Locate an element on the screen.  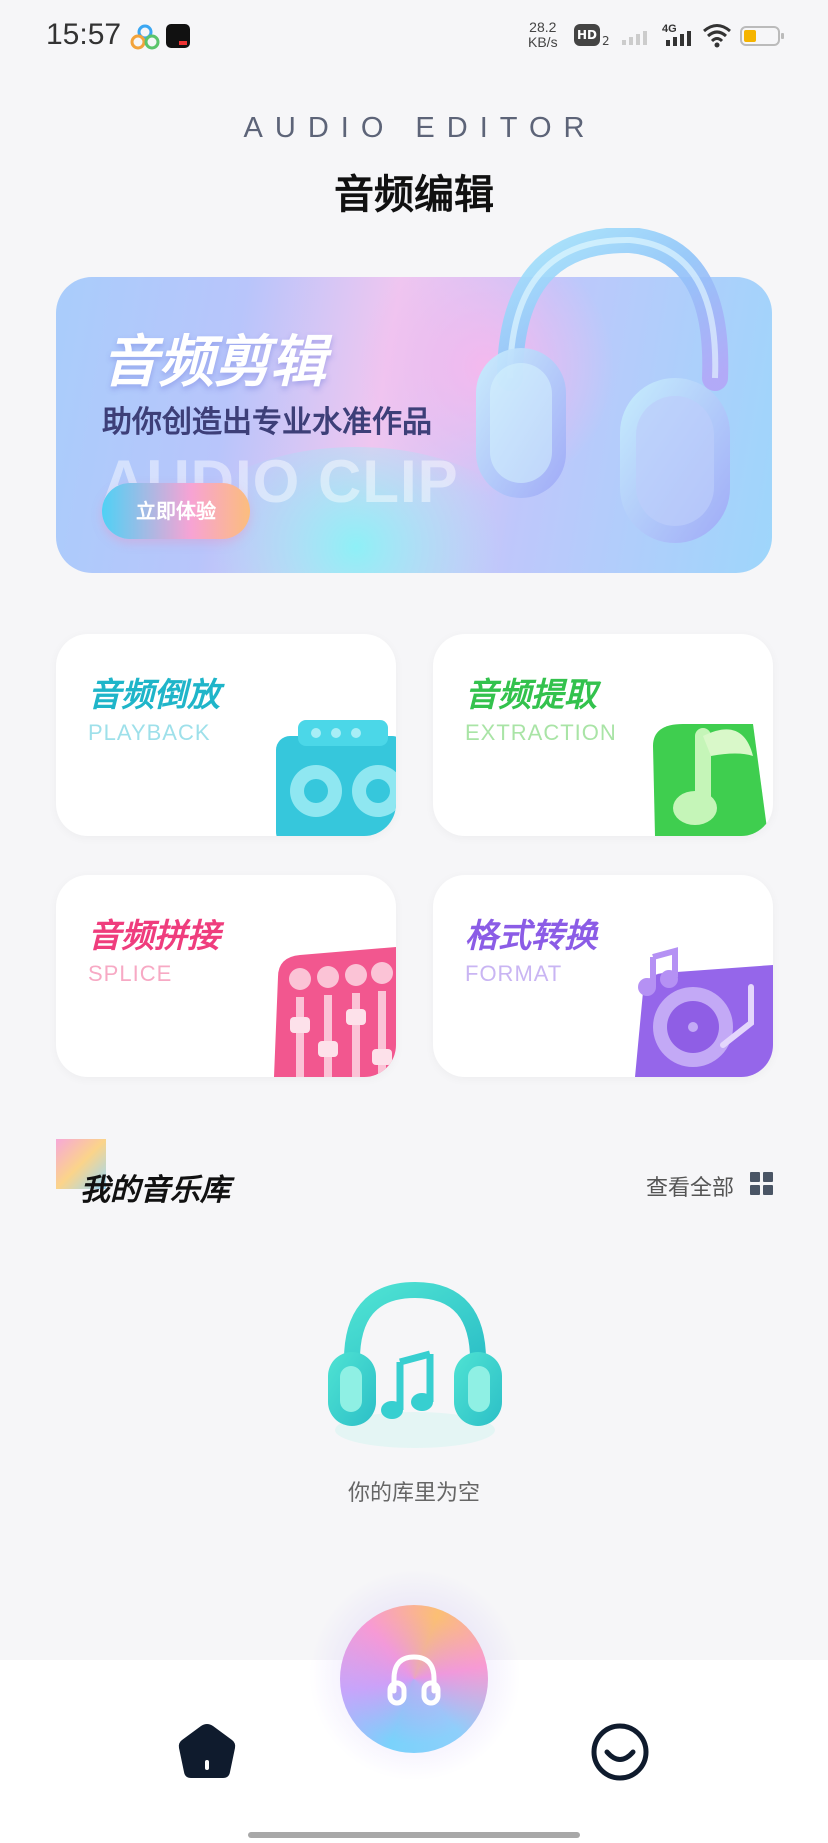
network-speed: 28.2 KB/s is located at coordinates (543, 35).